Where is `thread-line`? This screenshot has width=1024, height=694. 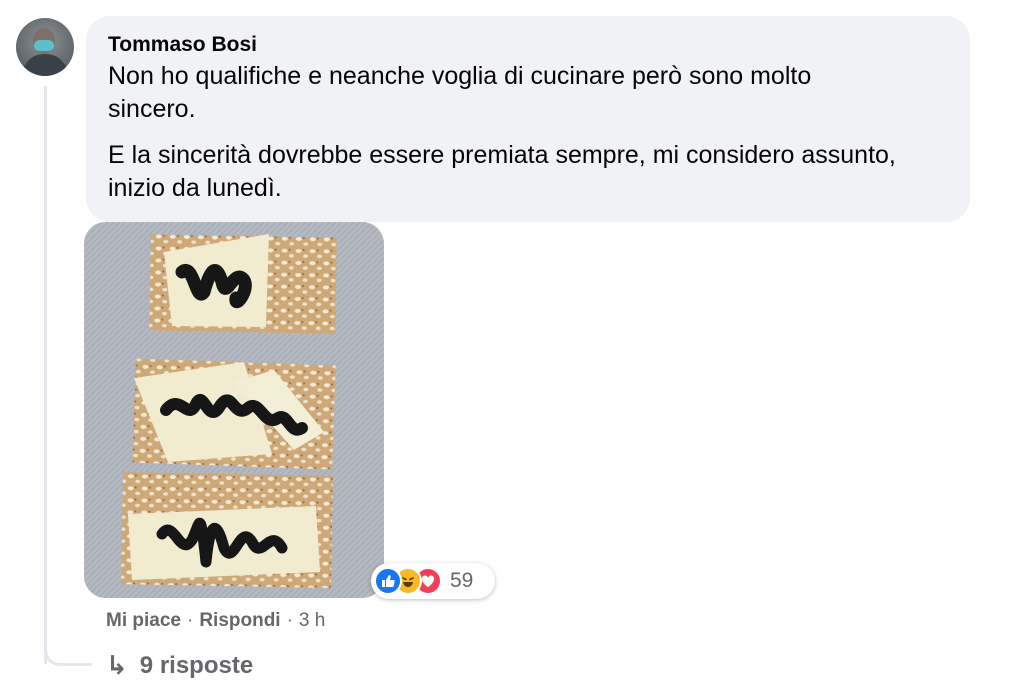
thread-line is located at coordinates (45, 375).